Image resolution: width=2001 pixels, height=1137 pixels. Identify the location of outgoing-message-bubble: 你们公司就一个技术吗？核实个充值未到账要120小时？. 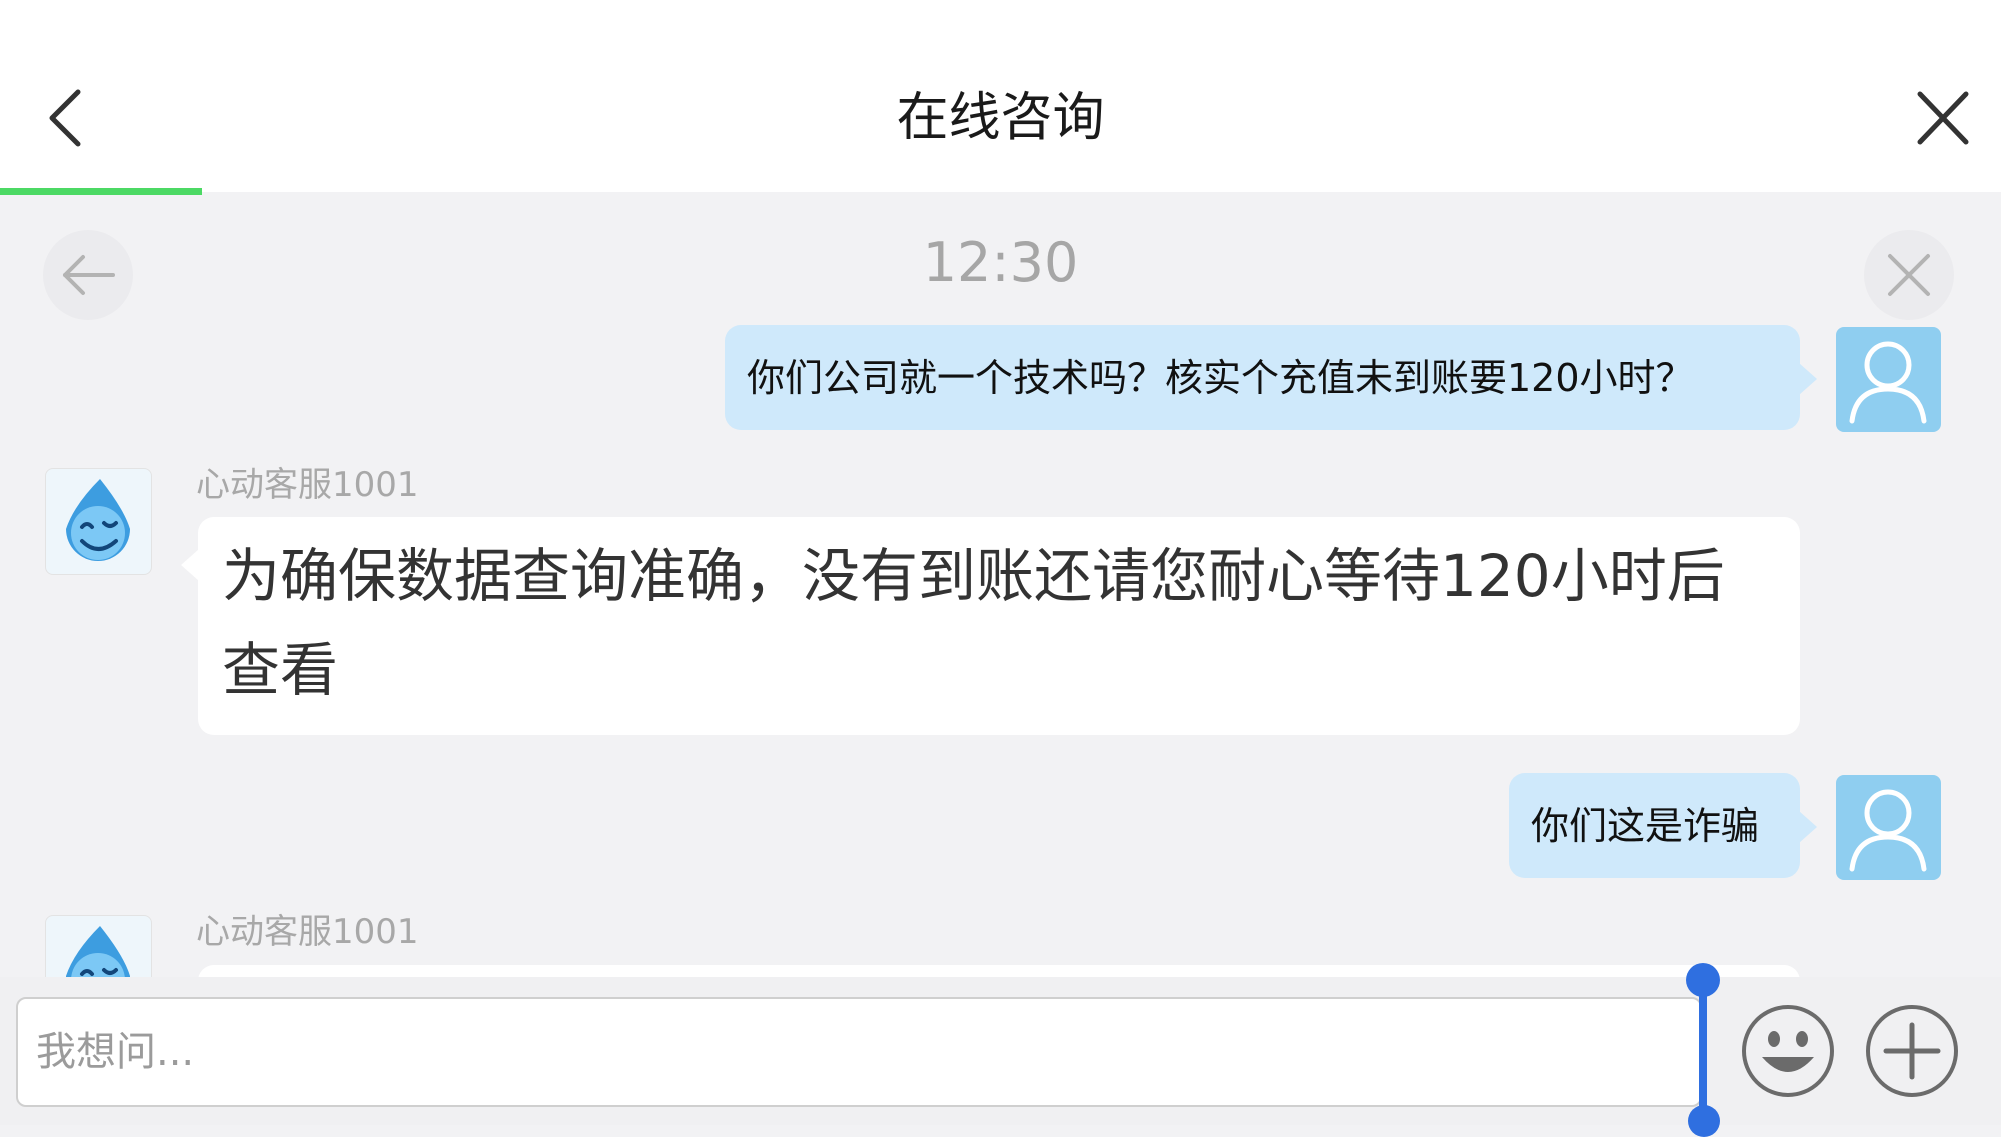
(1271, 377).